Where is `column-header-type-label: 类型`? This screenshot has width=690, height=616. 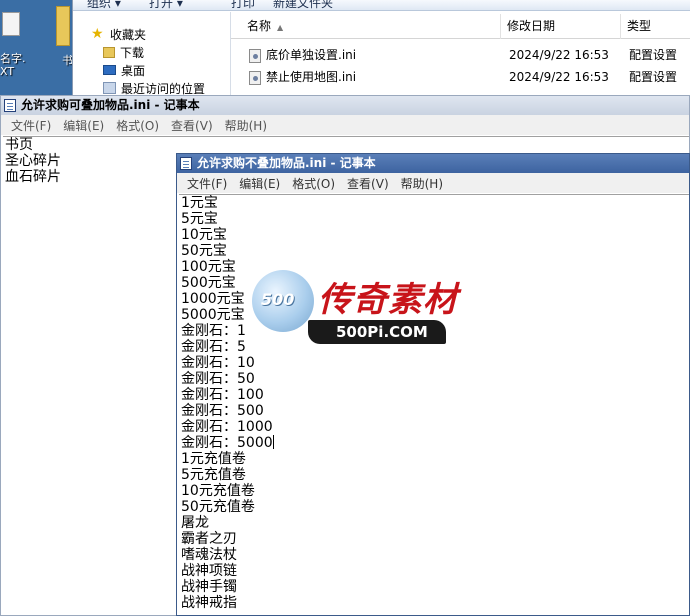 column-header-type-label: 类型 is located at coordinates (639, 26).